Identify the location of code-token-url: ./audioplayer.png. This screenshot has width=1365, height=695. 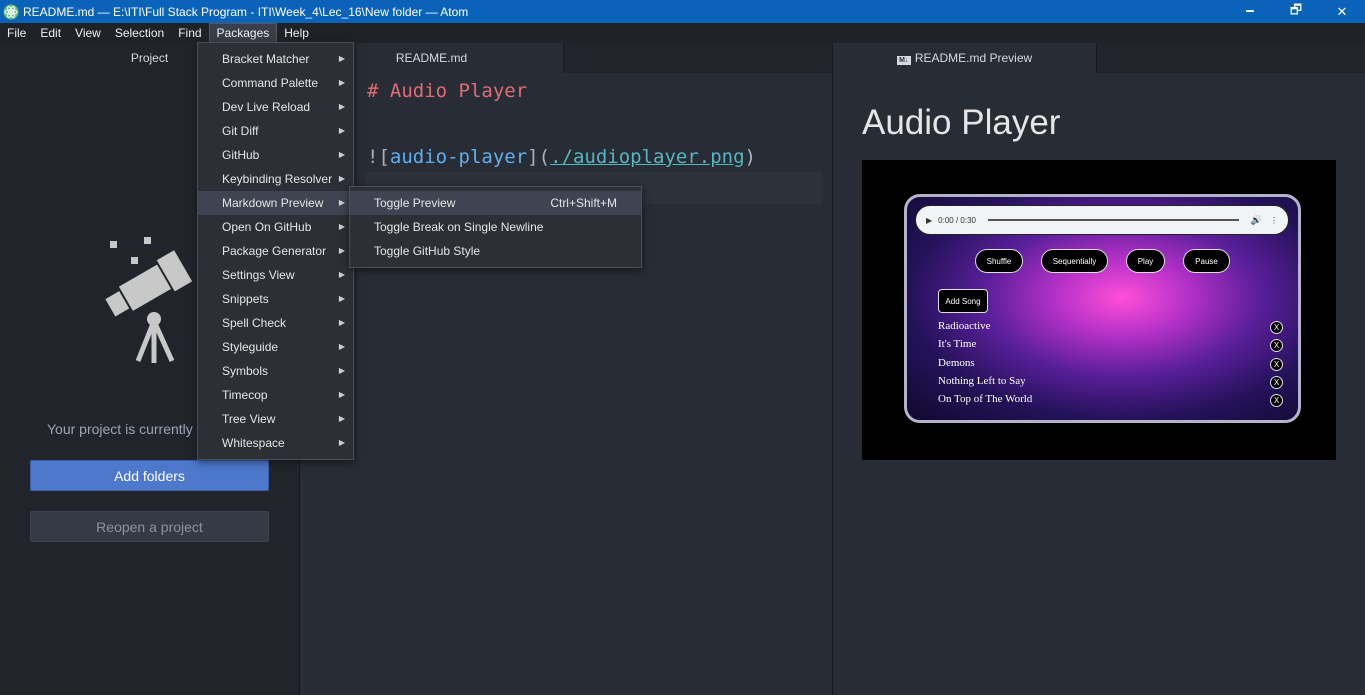
(647, 157).